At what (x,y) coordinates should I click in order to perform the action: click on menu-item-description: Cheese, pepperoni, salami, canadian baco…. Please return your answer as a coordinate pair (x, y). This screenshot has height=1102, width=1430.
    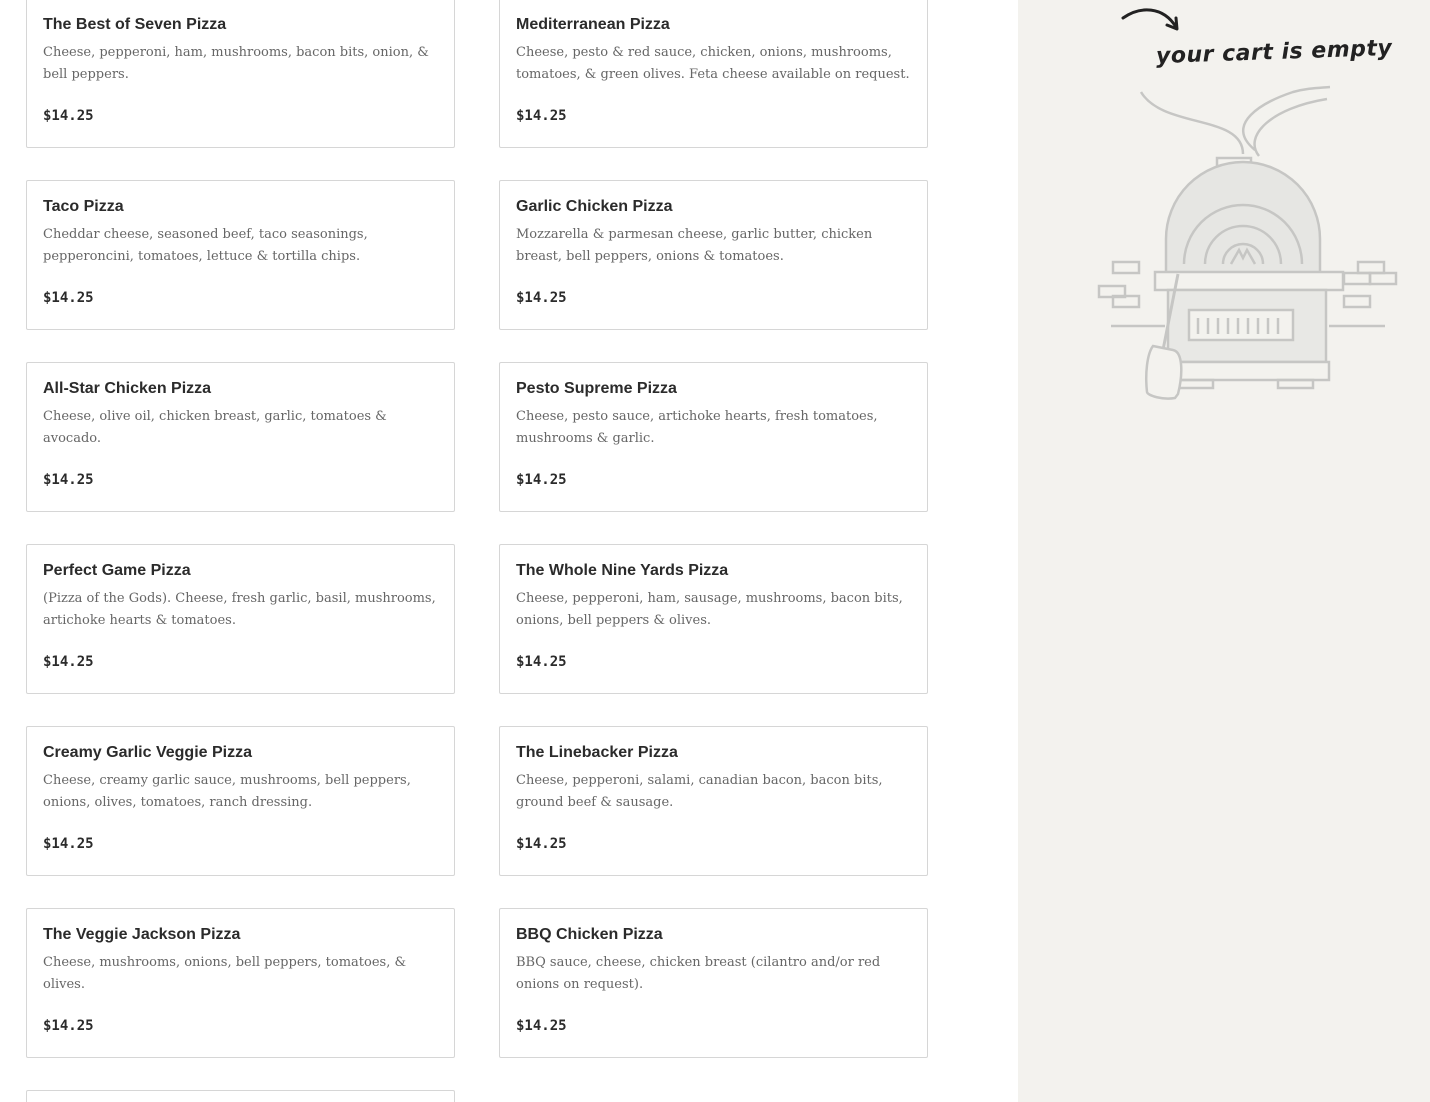
    Looking at the image, I should click on (699, 791).